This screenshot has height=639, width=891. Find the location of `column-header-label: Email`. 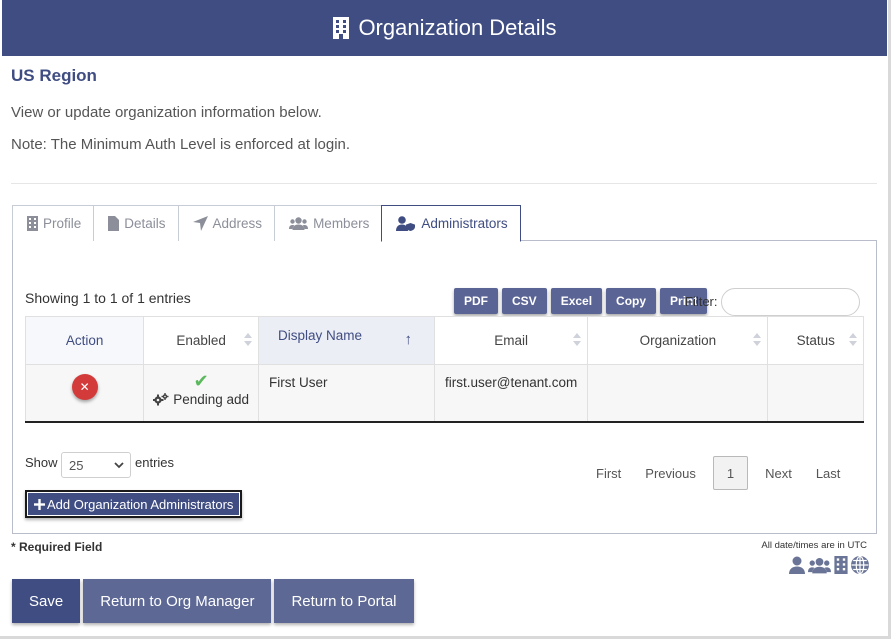

column-header-label: Email is located at coordinates (511, 340).